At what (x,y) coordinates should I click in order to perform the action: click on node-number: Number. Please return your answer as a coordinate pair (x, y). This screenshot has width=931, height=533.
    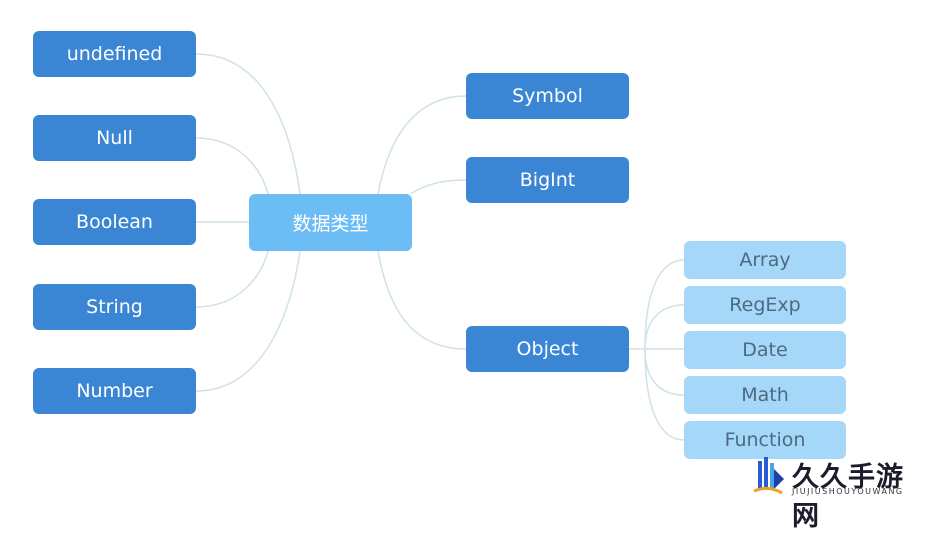
    Looking at the image, I should click on (114, 391).